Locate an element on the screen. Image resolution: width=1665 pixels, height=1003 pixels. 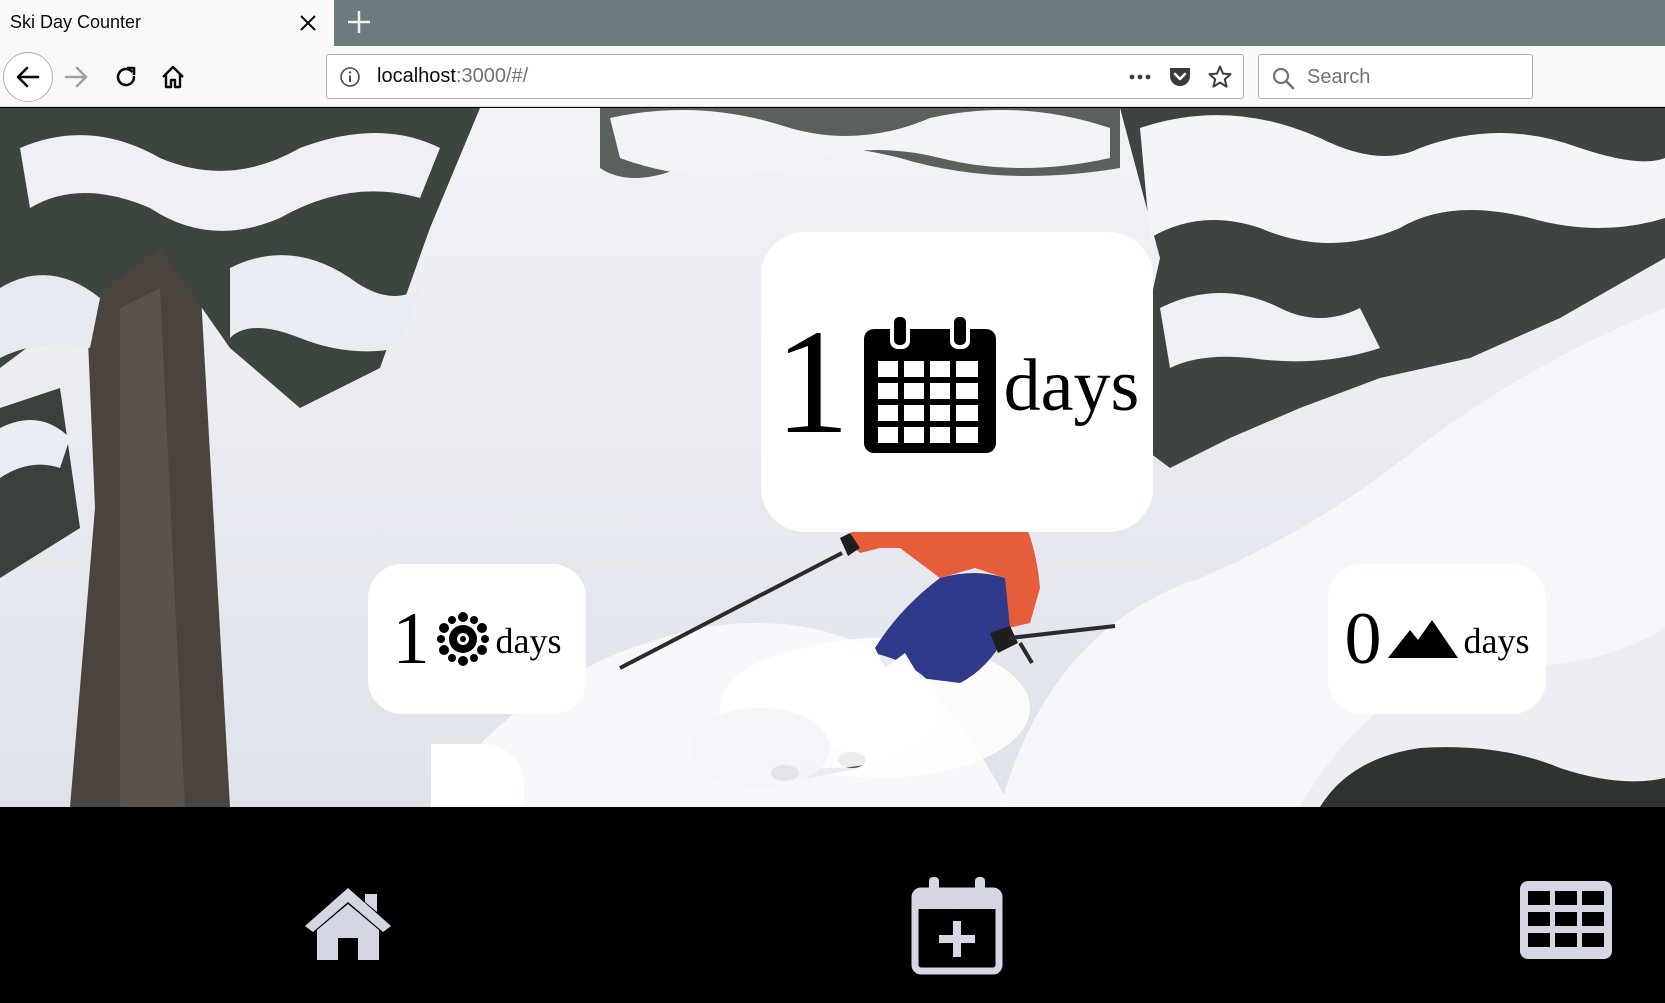
browser-home-button is located at coordinates (173, 76).